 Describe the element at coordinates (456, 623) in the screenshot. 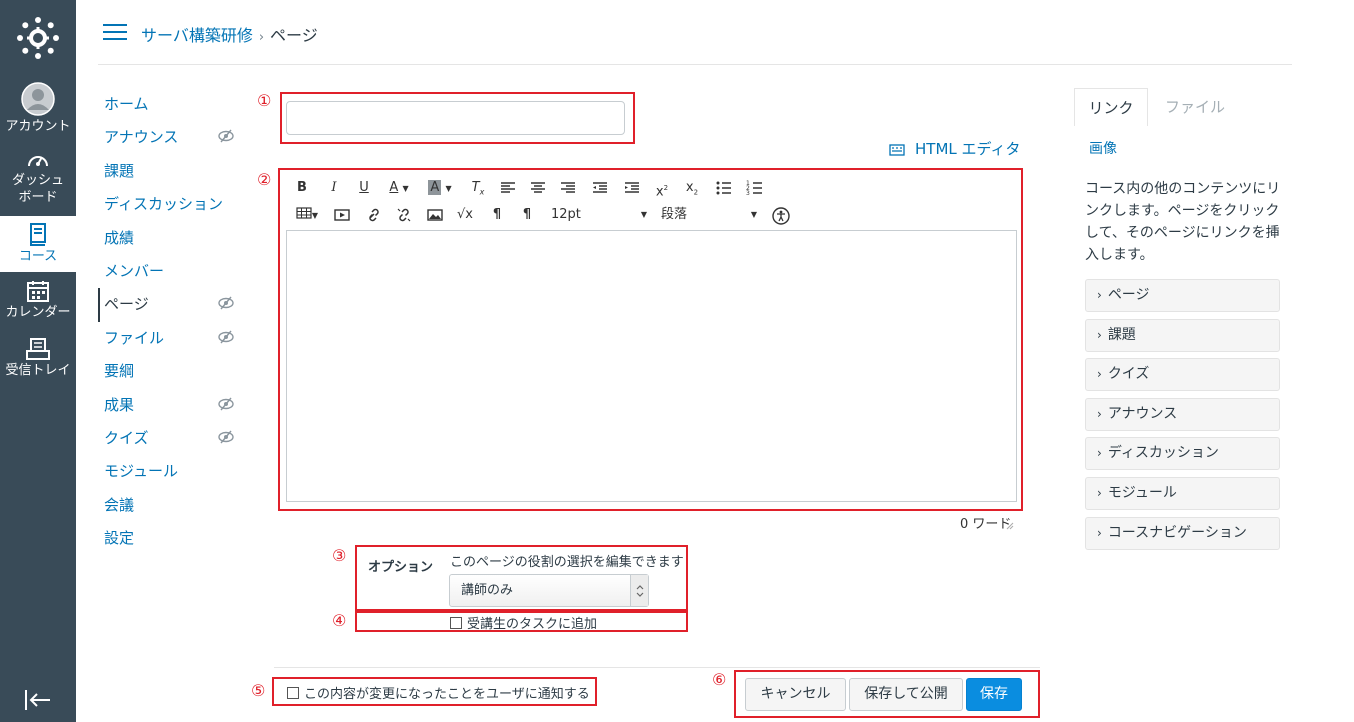

I see `add-to-todo-checkbox` at that location.